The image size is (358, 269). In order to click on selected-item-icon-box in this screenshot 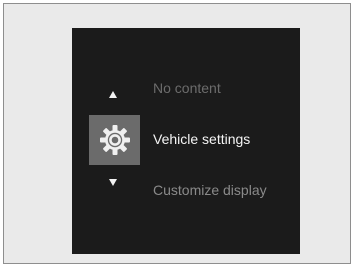, I will do `click(114, 140)`.